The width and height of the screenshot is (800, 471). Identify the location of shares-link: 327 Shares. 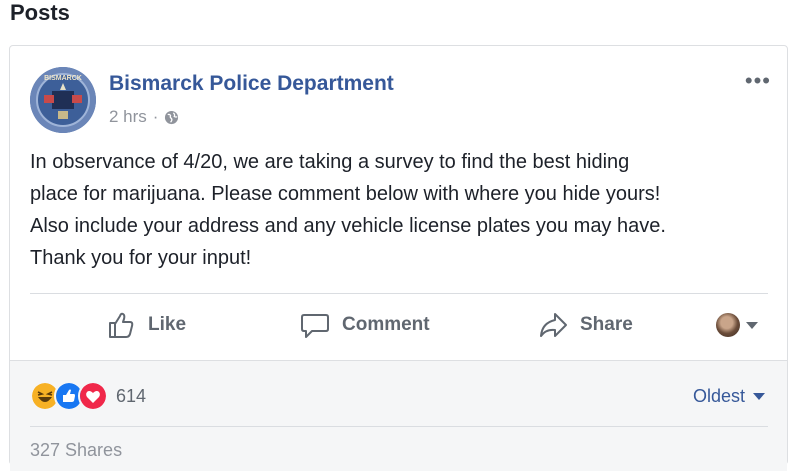
(76, 450).